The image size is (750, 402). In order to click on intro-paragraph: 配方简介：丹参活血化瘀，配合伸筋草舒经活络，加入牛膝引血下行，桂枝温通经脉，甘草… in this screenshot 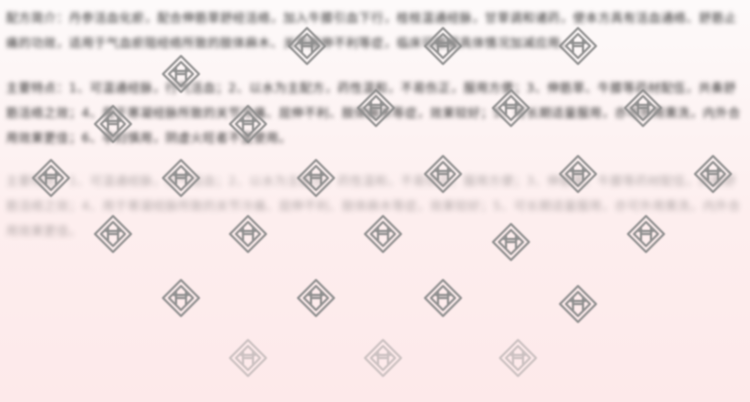, I will do `click(371, 30)`.